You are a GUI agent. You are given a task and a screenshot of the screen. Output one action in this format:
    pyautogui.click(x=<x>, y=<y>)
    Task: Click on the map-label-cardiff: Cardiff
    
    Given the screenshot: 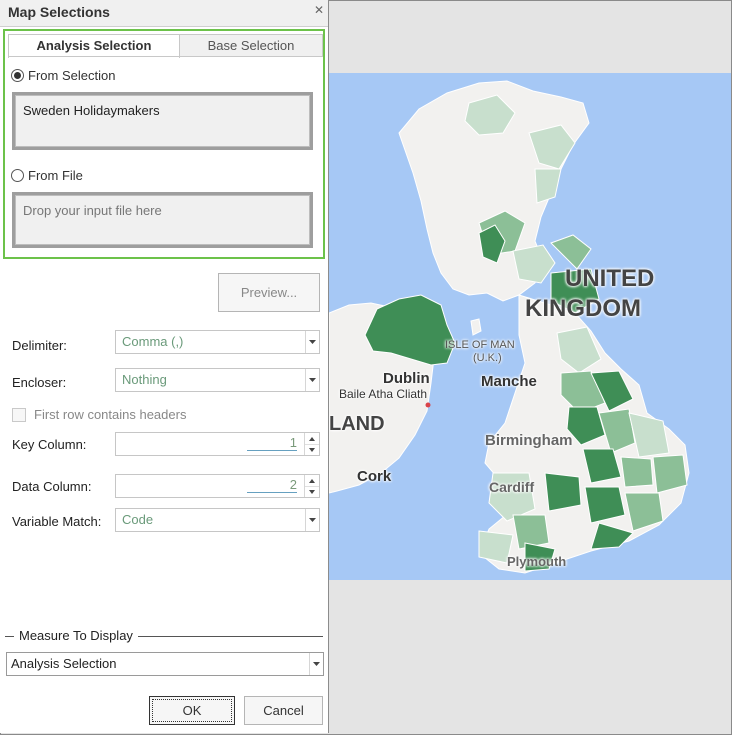 What is the action you would take?
    pyautogui.click(x=512, y=487)
    